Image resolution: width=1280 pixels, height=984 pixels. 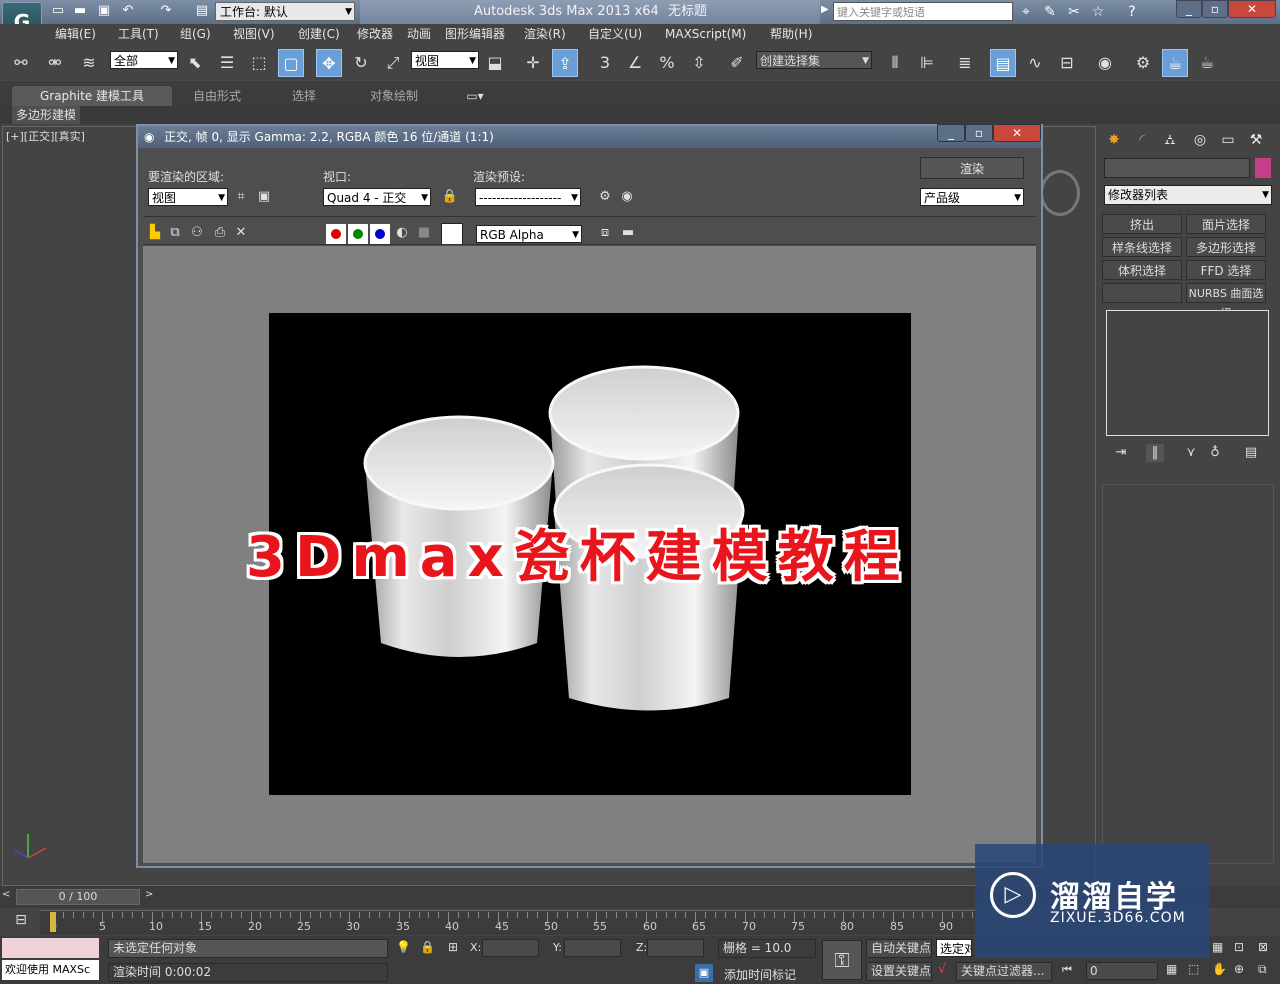 I want to click on toggle-ui-overlays-icon: ⧈, so click(x=605, y=233).